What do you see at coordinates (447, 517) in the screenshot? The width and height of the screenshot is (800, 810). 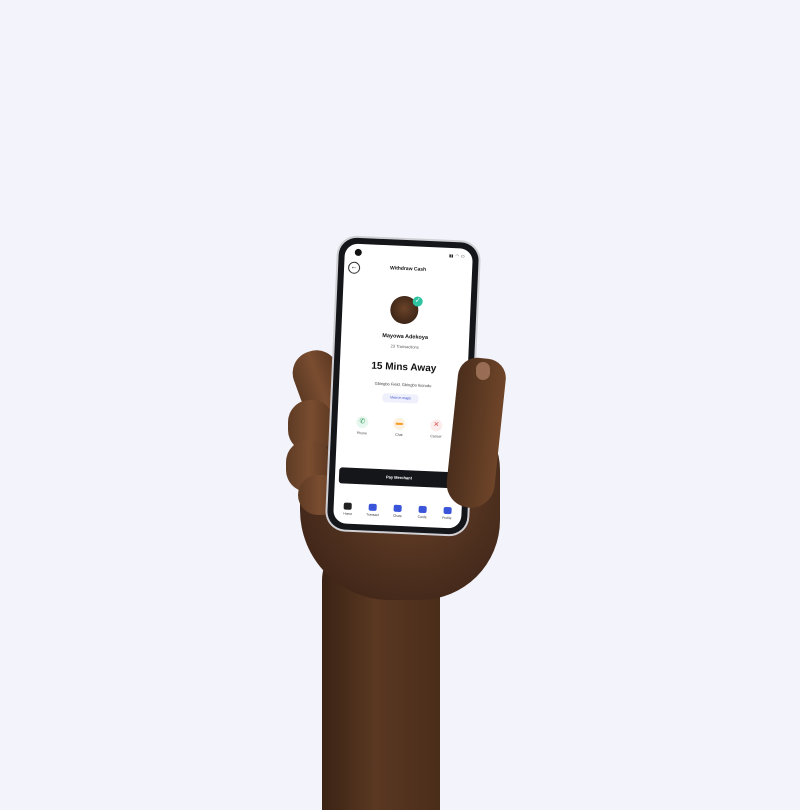 I see `nav-label: Profile` at bounding box center [447, 517].